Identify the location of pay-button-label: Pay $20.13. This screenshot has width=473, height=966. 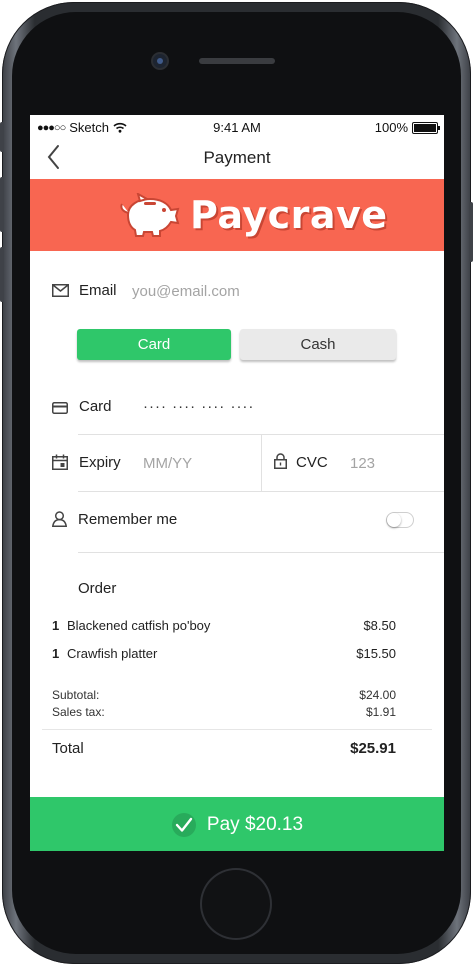
(255, 824).